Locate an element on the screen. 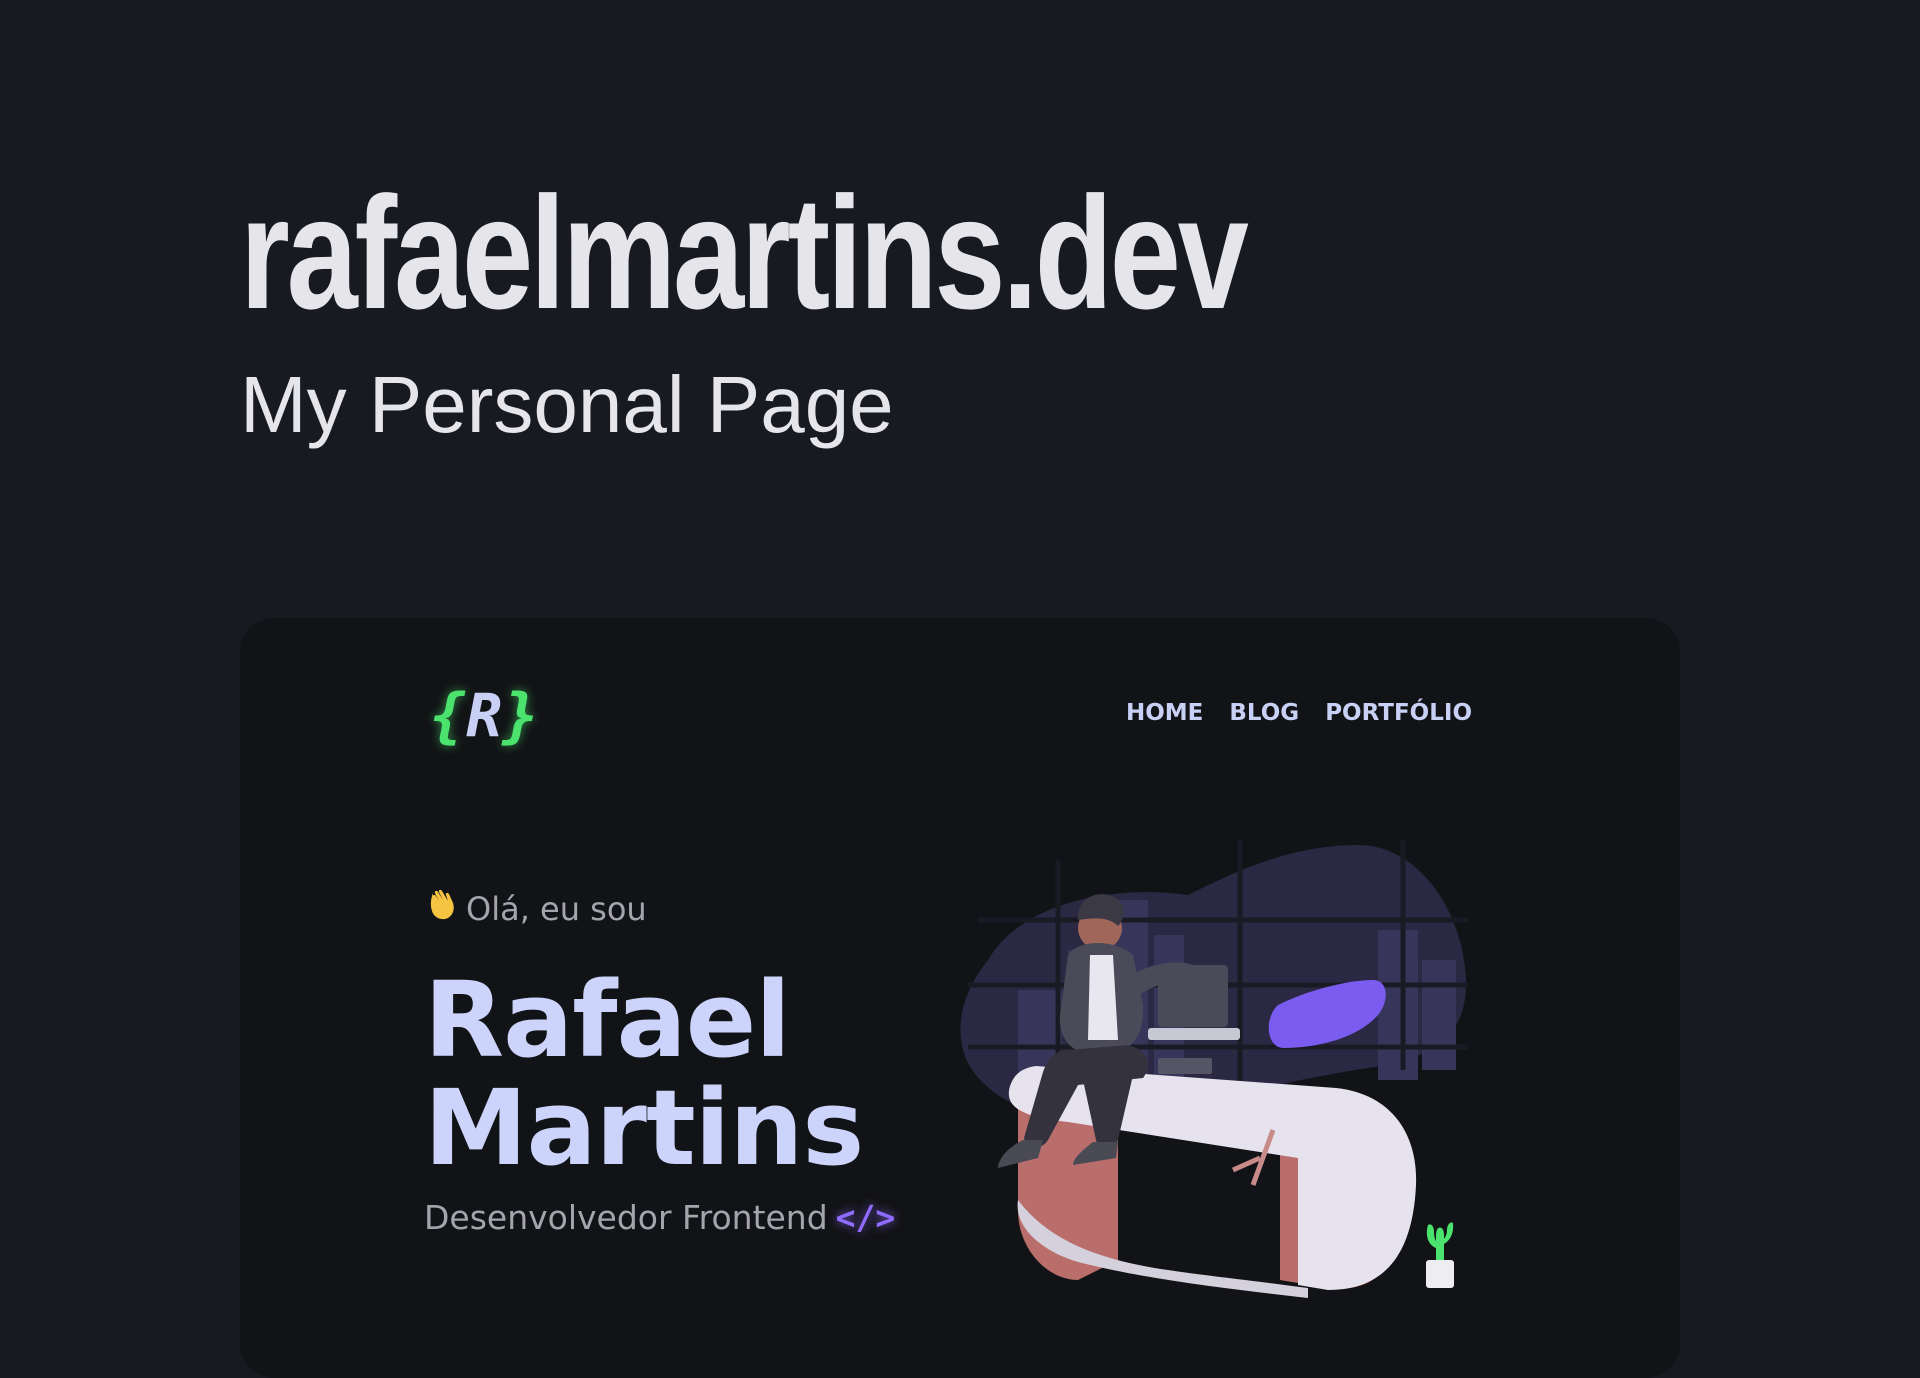  code-icon: </> is located at coordinates (865, 1217).